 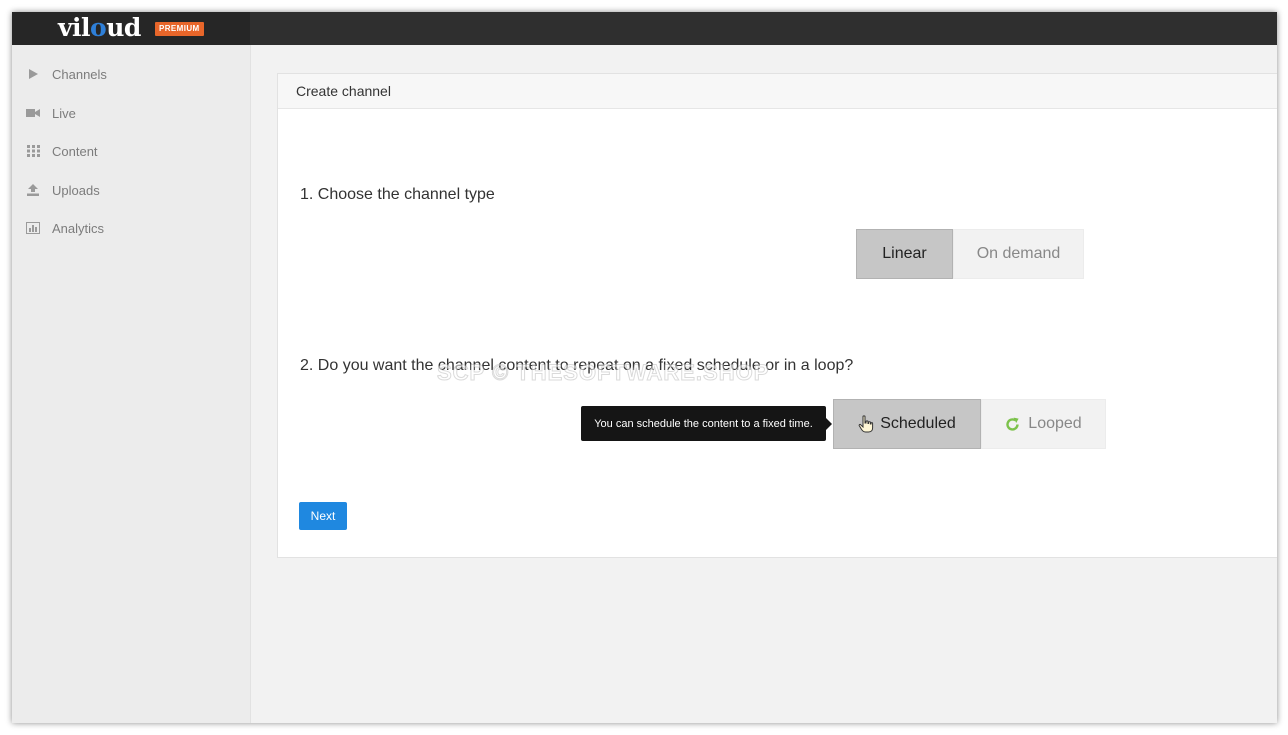 What do you see at coordinates (866, 424) in the screenshot?
I see `hand-pointer-icon` at bounding box center [866, 424].